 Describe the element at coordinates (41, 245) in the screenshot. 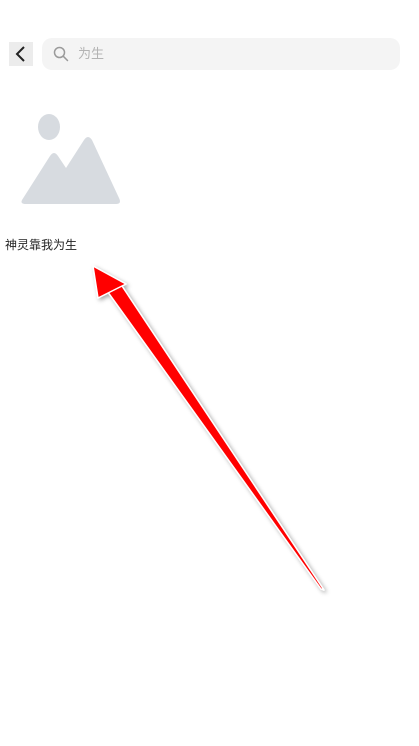

I see `result-title: 神灵靠我为生` at that location.